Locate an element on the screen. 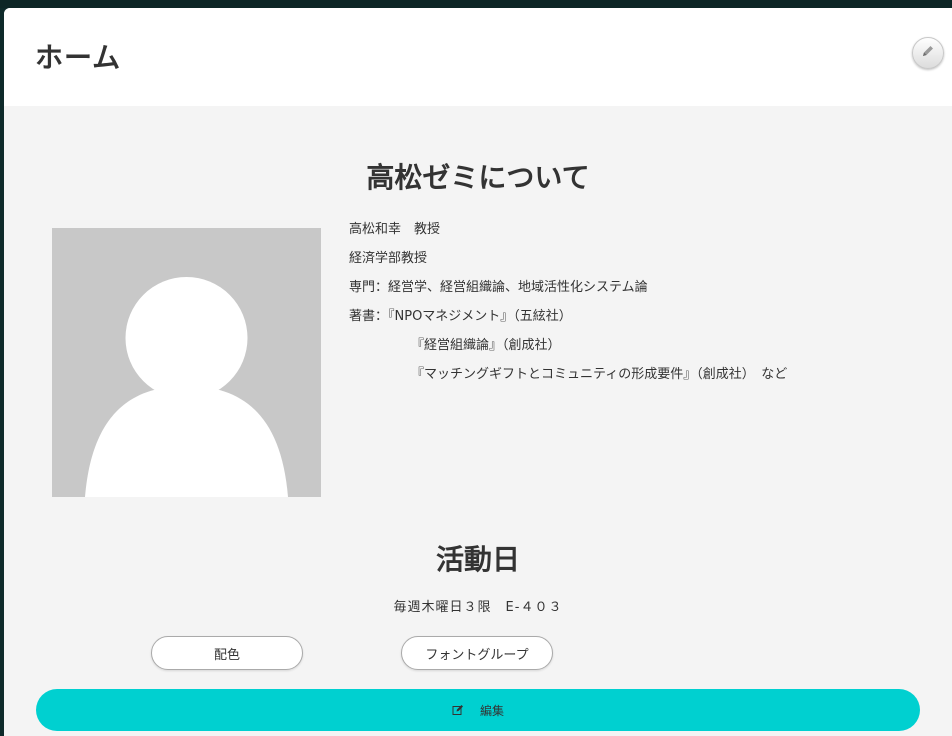  person-silhouette-icon is located at coordinates (186, 387).